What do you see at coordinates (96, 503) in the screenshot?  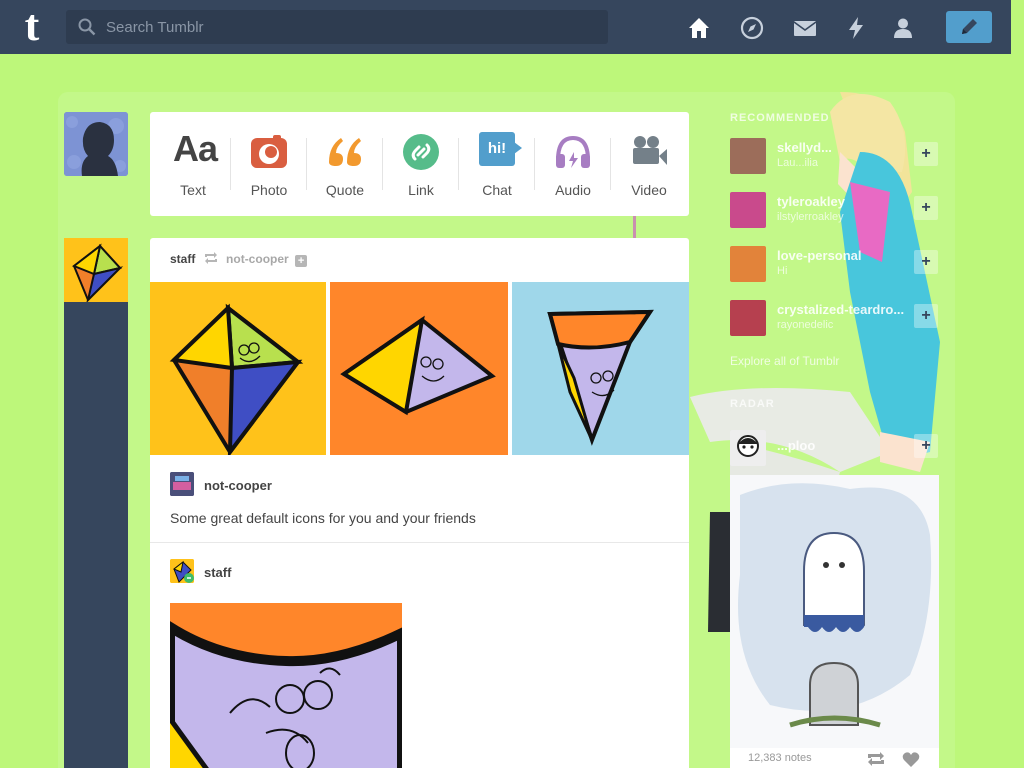 I see `post-avatar-column` at bounding box center [96, 503].